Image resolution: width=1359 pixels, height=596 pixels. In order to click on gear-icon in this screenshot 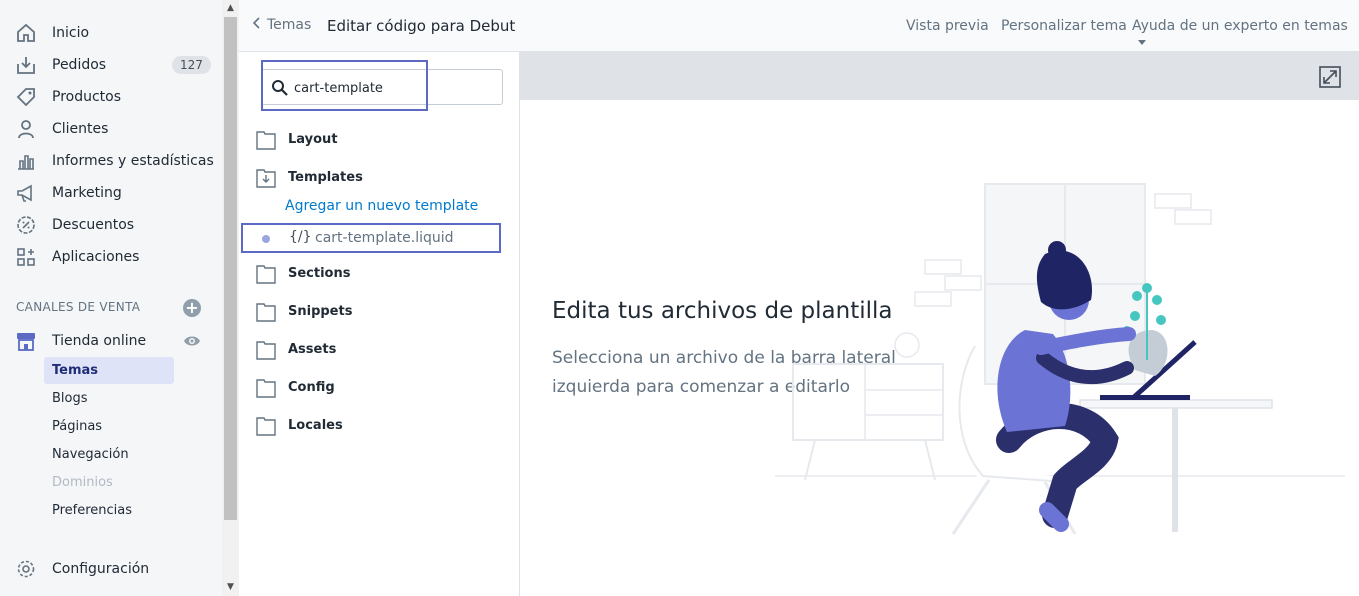, I will do `click(26, 569)`.